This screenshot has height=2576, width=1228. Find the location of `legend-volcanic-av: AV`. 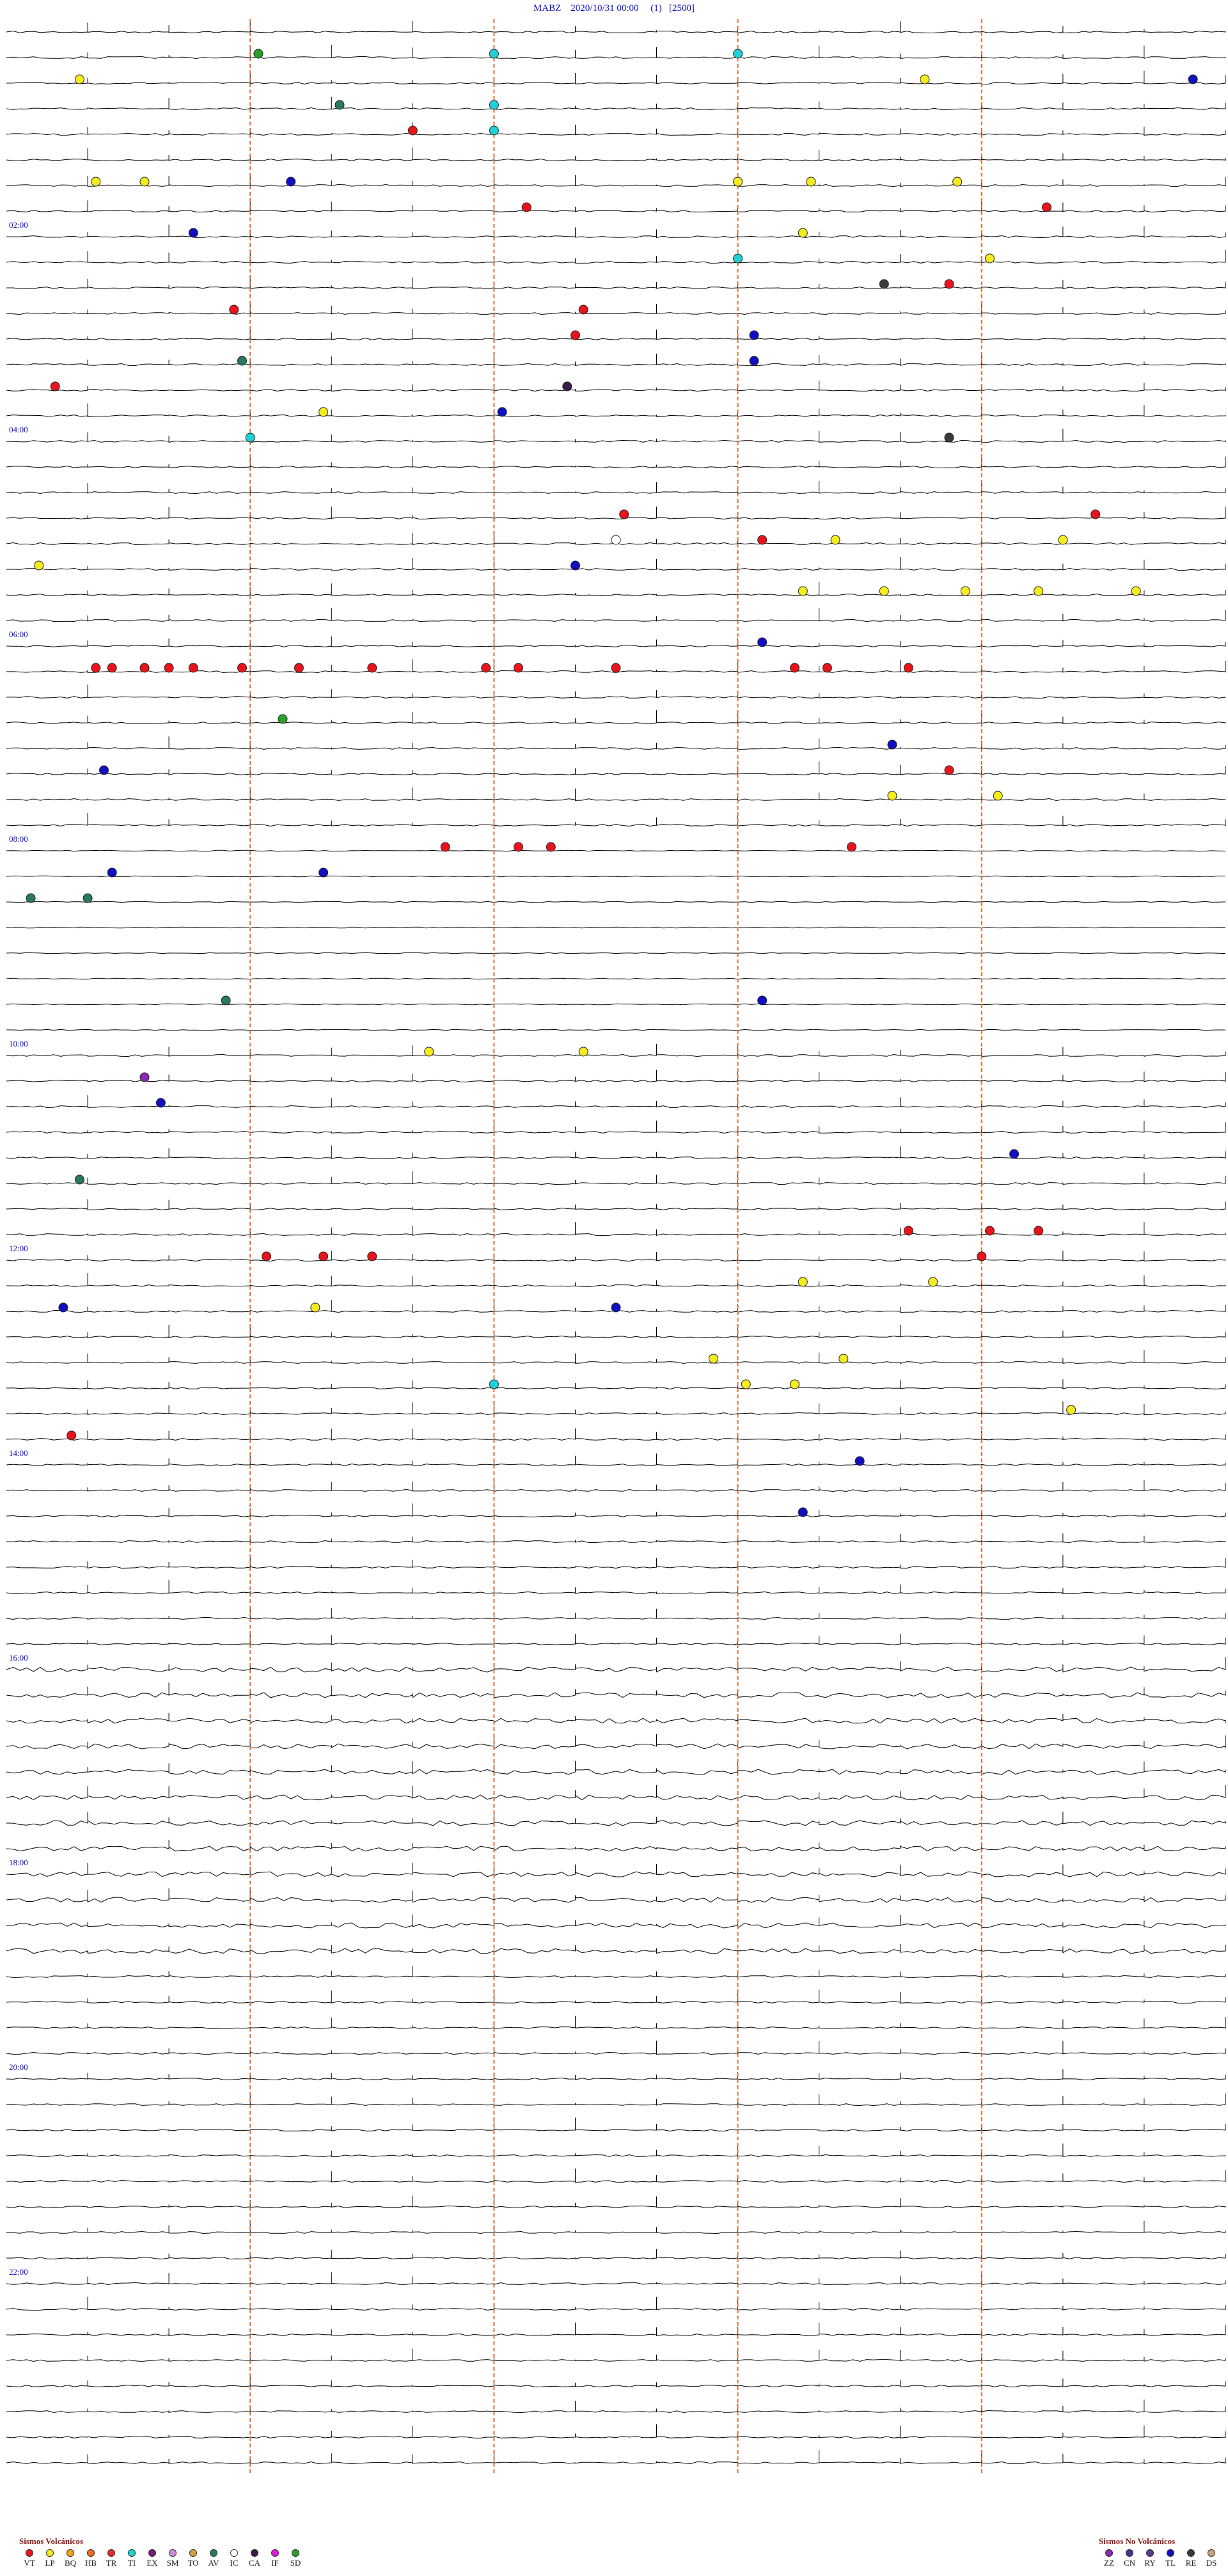

legend-volcanic-av: AV is located at coordinates (213, 2558).